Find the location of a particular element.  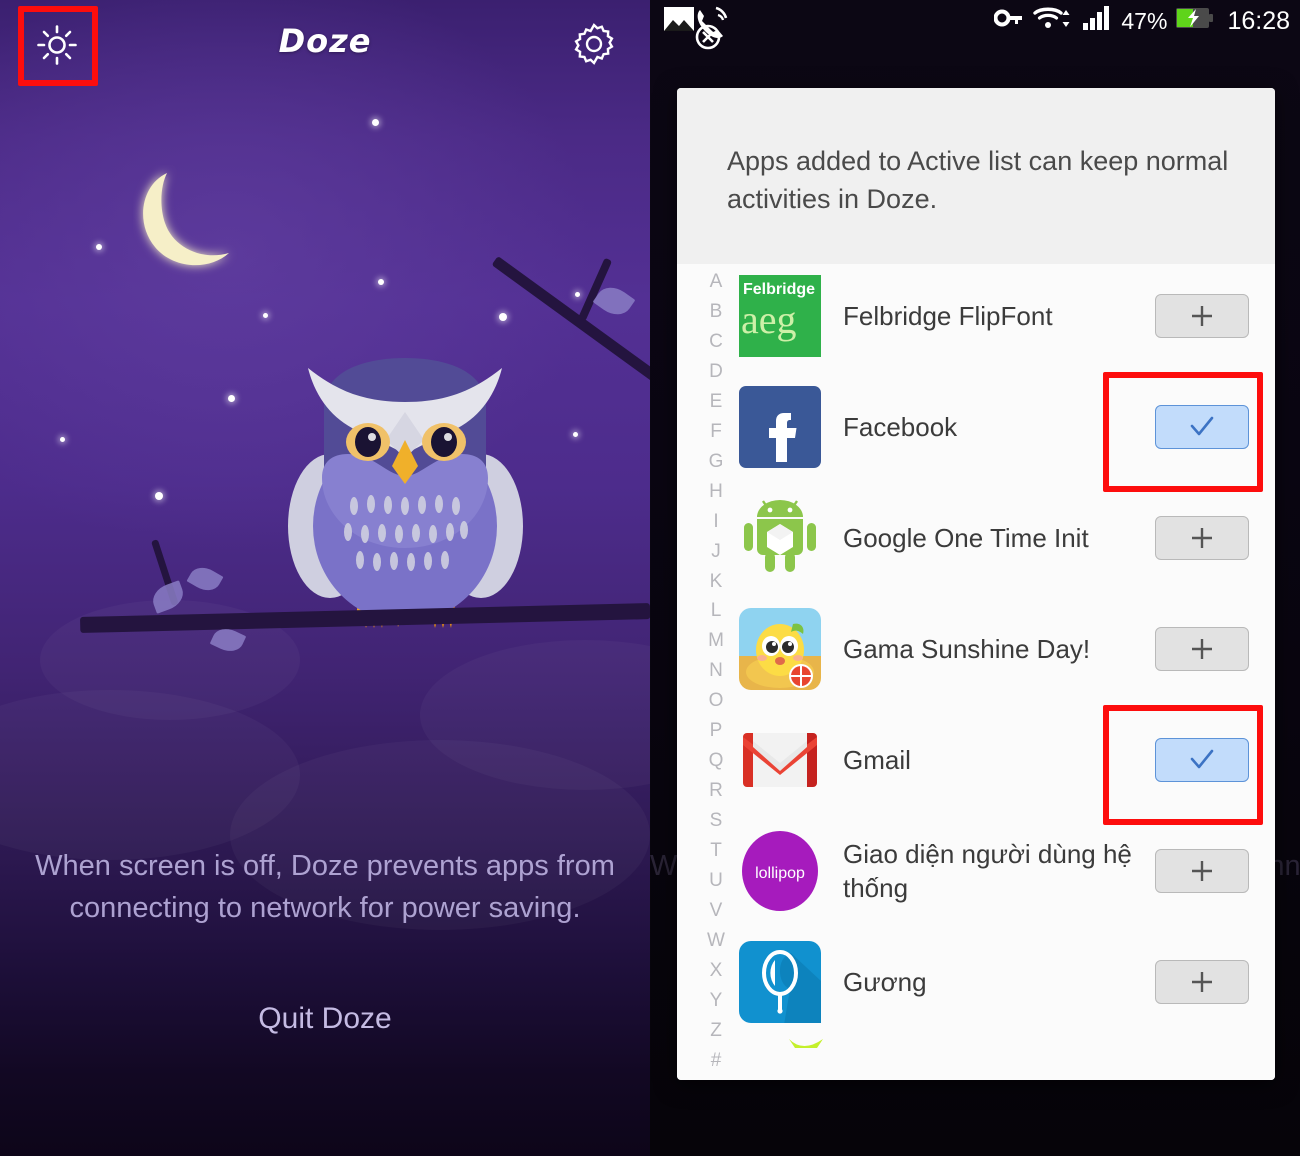

index-letter: N is located at coordinates (716, 670).